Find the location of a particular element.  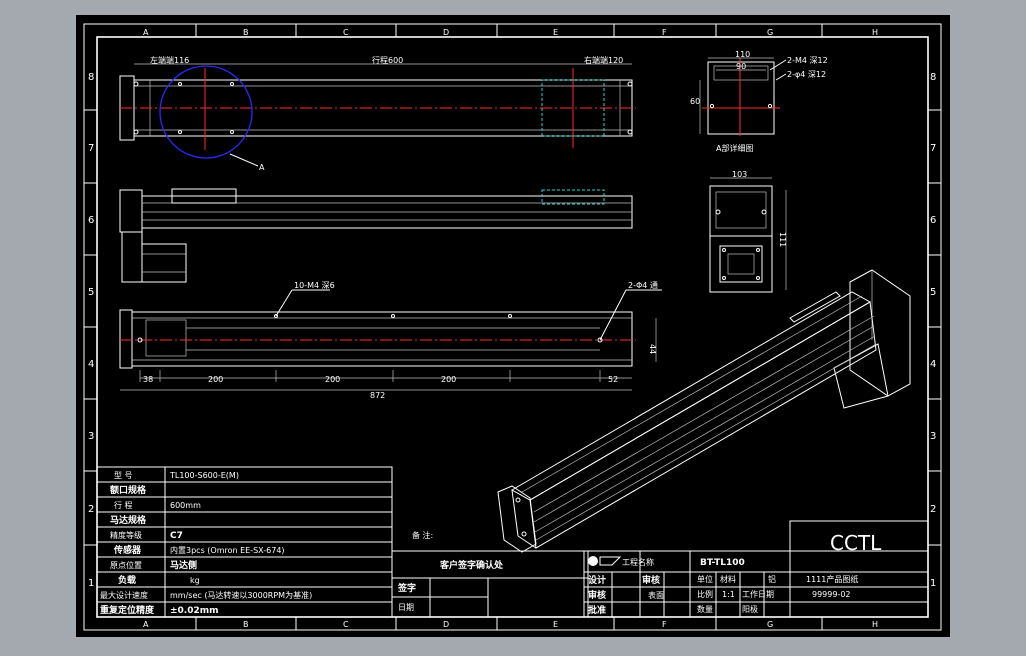

material-label: 材料 is located at coordinates (728, 579).